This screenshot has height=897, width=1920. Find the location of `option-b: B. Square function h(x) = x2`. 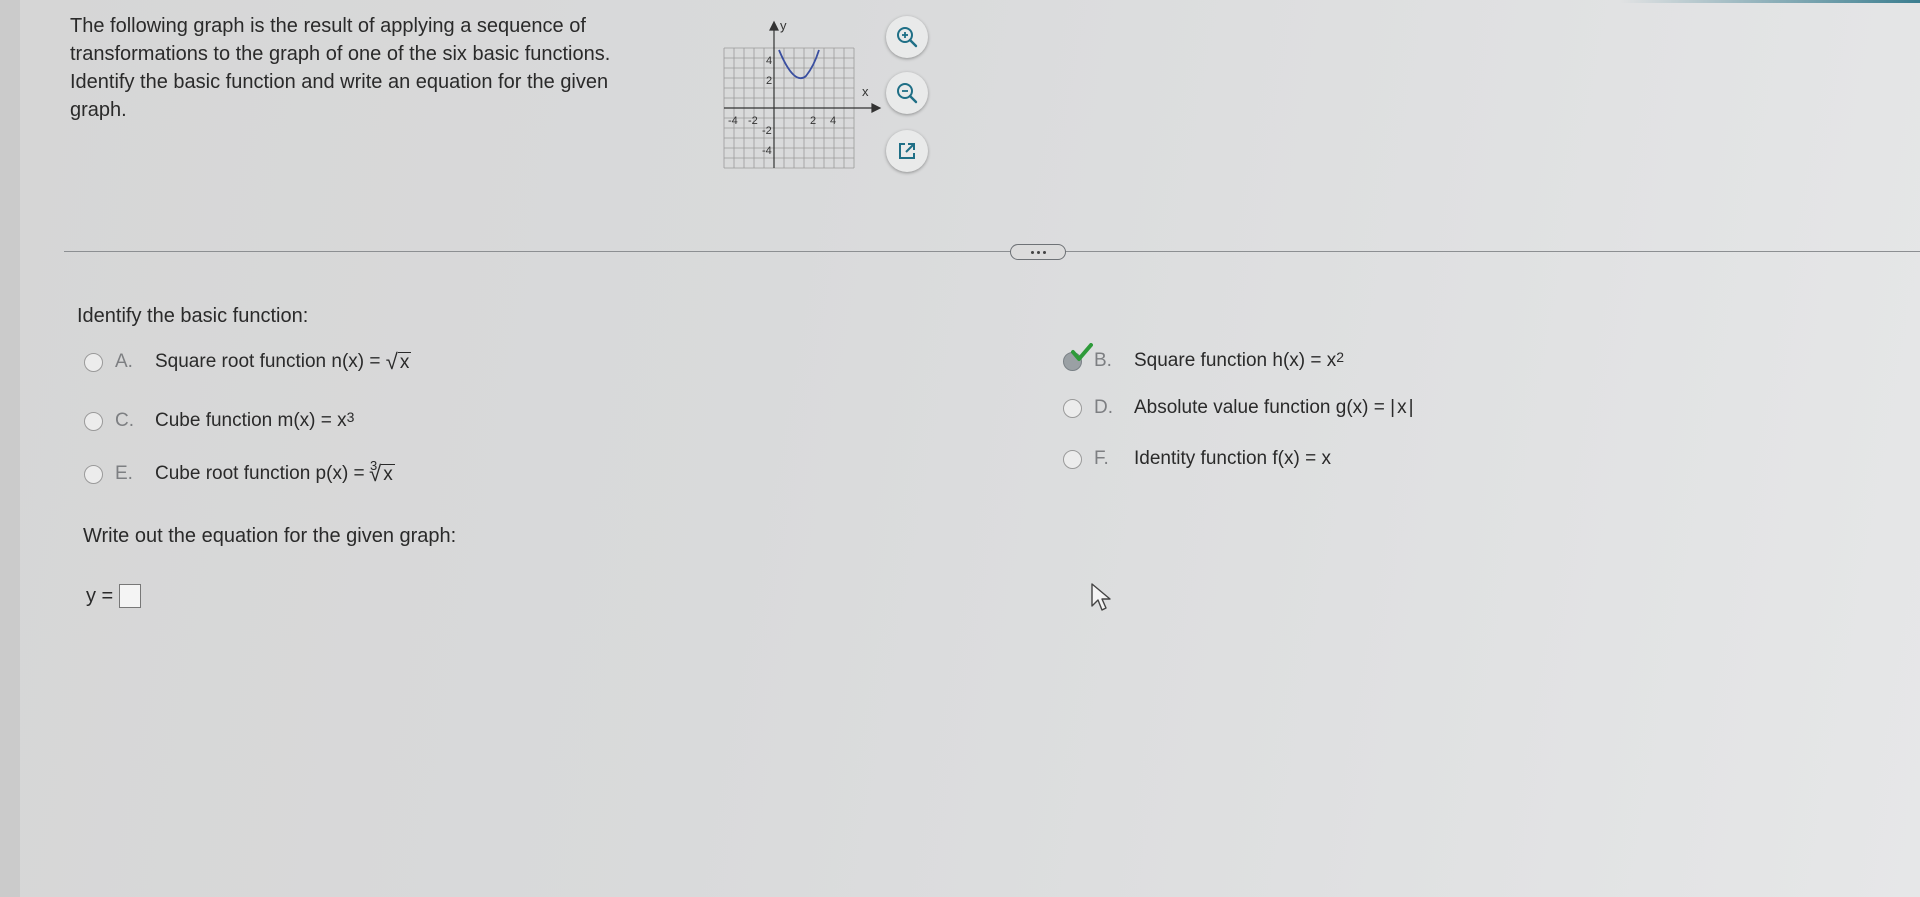

option-b: B. Square function h(x) = x2 is located at coordinates (1204, 360).